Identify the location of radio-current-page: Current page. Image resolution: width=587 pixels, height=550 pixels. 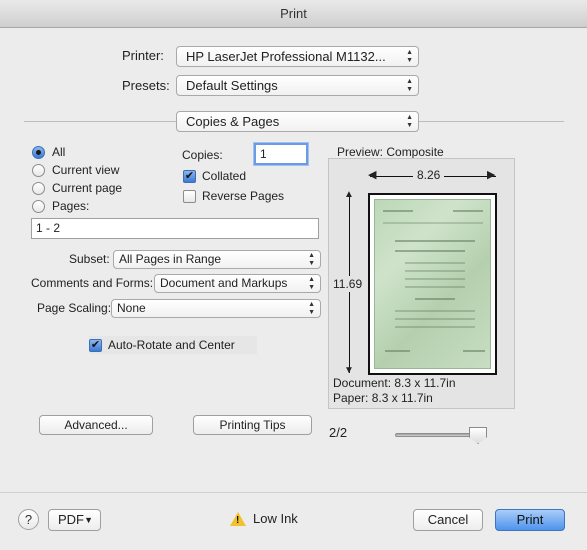
(104, 188).